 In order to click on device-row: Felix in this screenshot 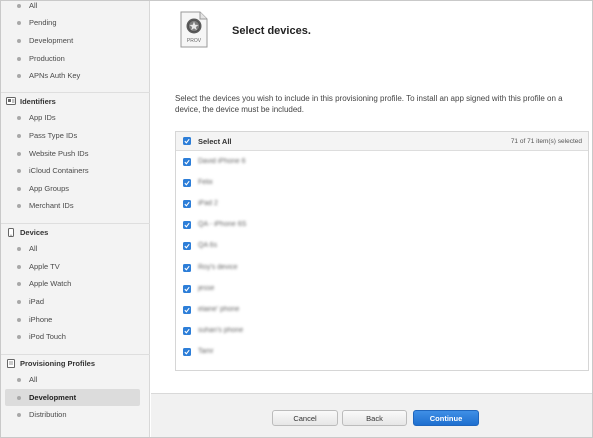, I will do `click(382, 183)`.